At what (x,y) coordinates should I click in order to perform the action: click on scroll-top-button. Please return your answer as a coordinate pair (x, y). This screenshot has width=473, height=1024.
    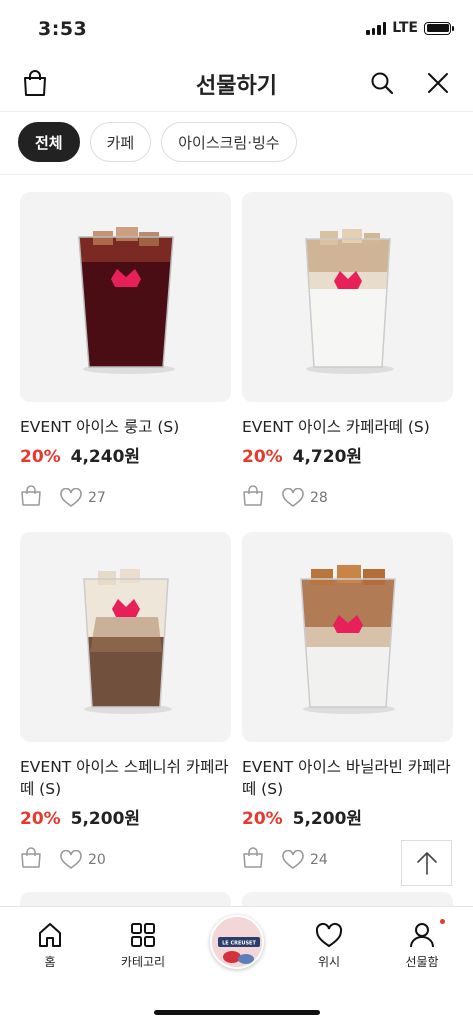
    Looking at the image, I should click on (426, 863).